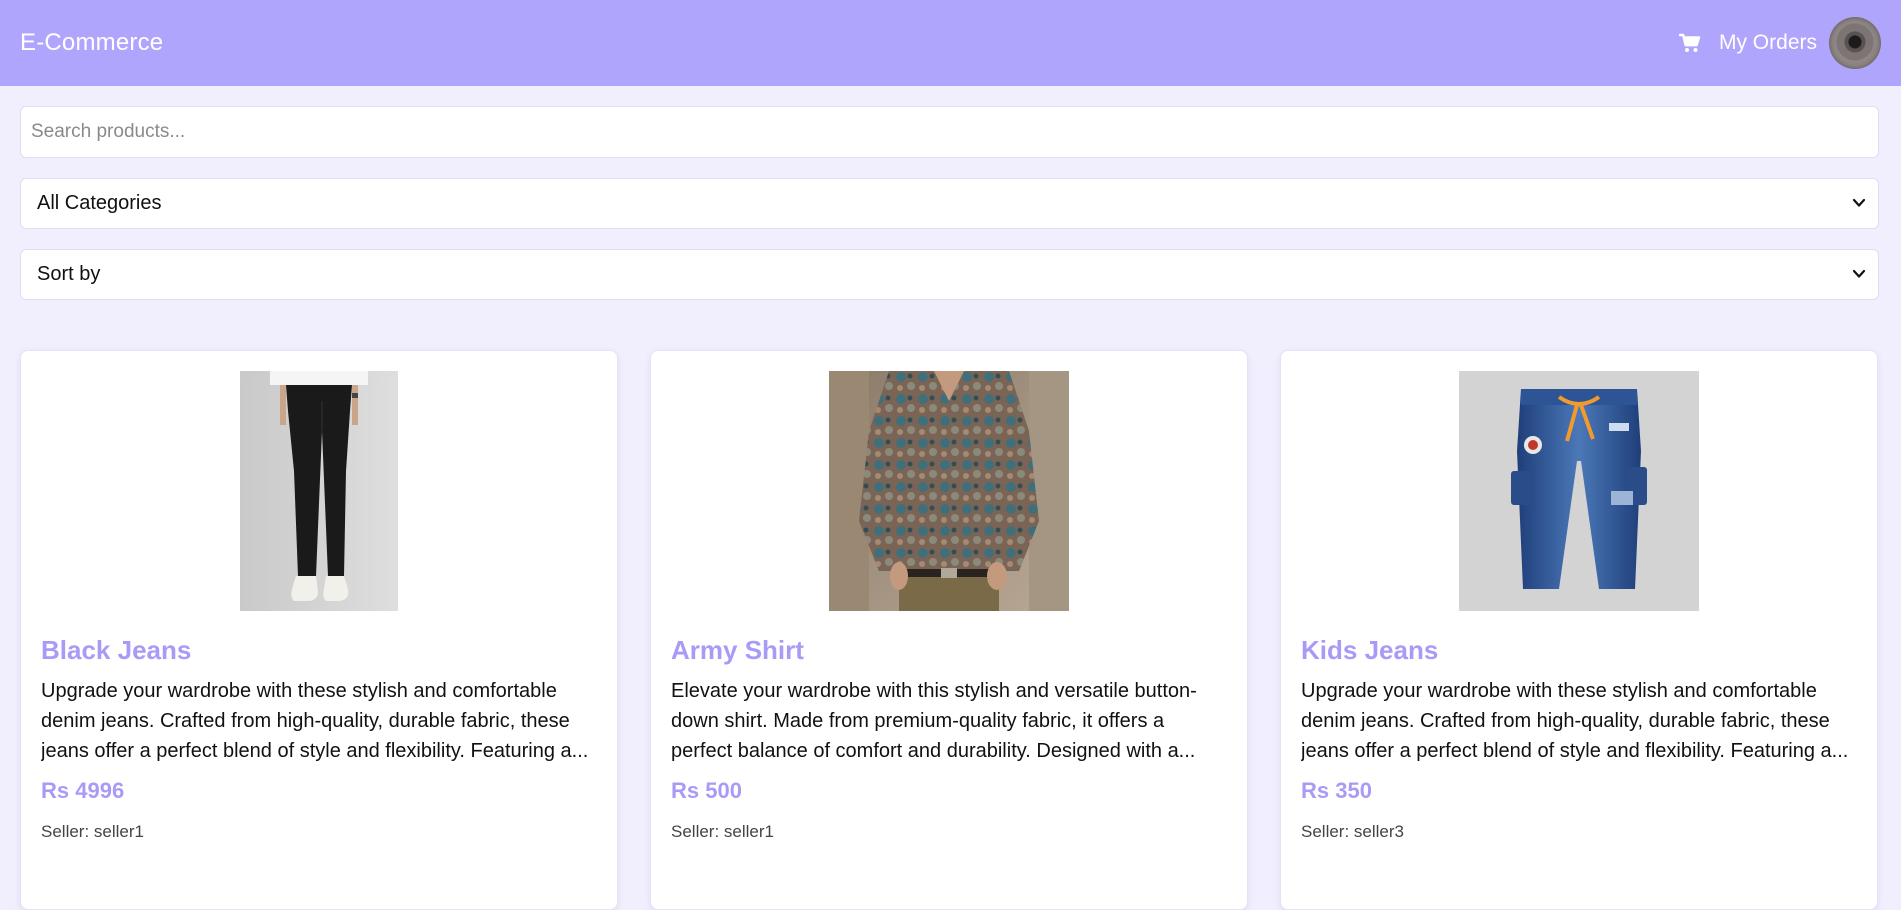  I want to click on product-title: Army Shirt, so click(949, 650).